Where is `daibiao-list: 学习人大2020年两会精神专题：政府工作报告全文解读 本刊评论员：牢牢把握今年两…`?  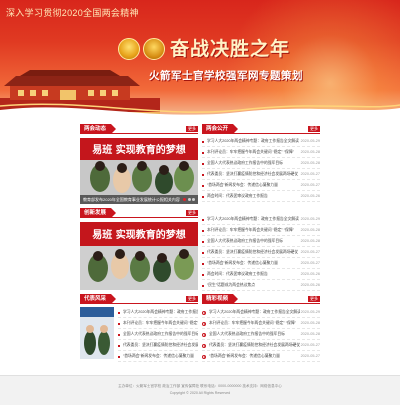 daibiao-list: 学习人大2020年两会精神专题：政府工作报告全文解读 本刊评论员：牢牢把握今年两… is located at coordinates (158, 334).